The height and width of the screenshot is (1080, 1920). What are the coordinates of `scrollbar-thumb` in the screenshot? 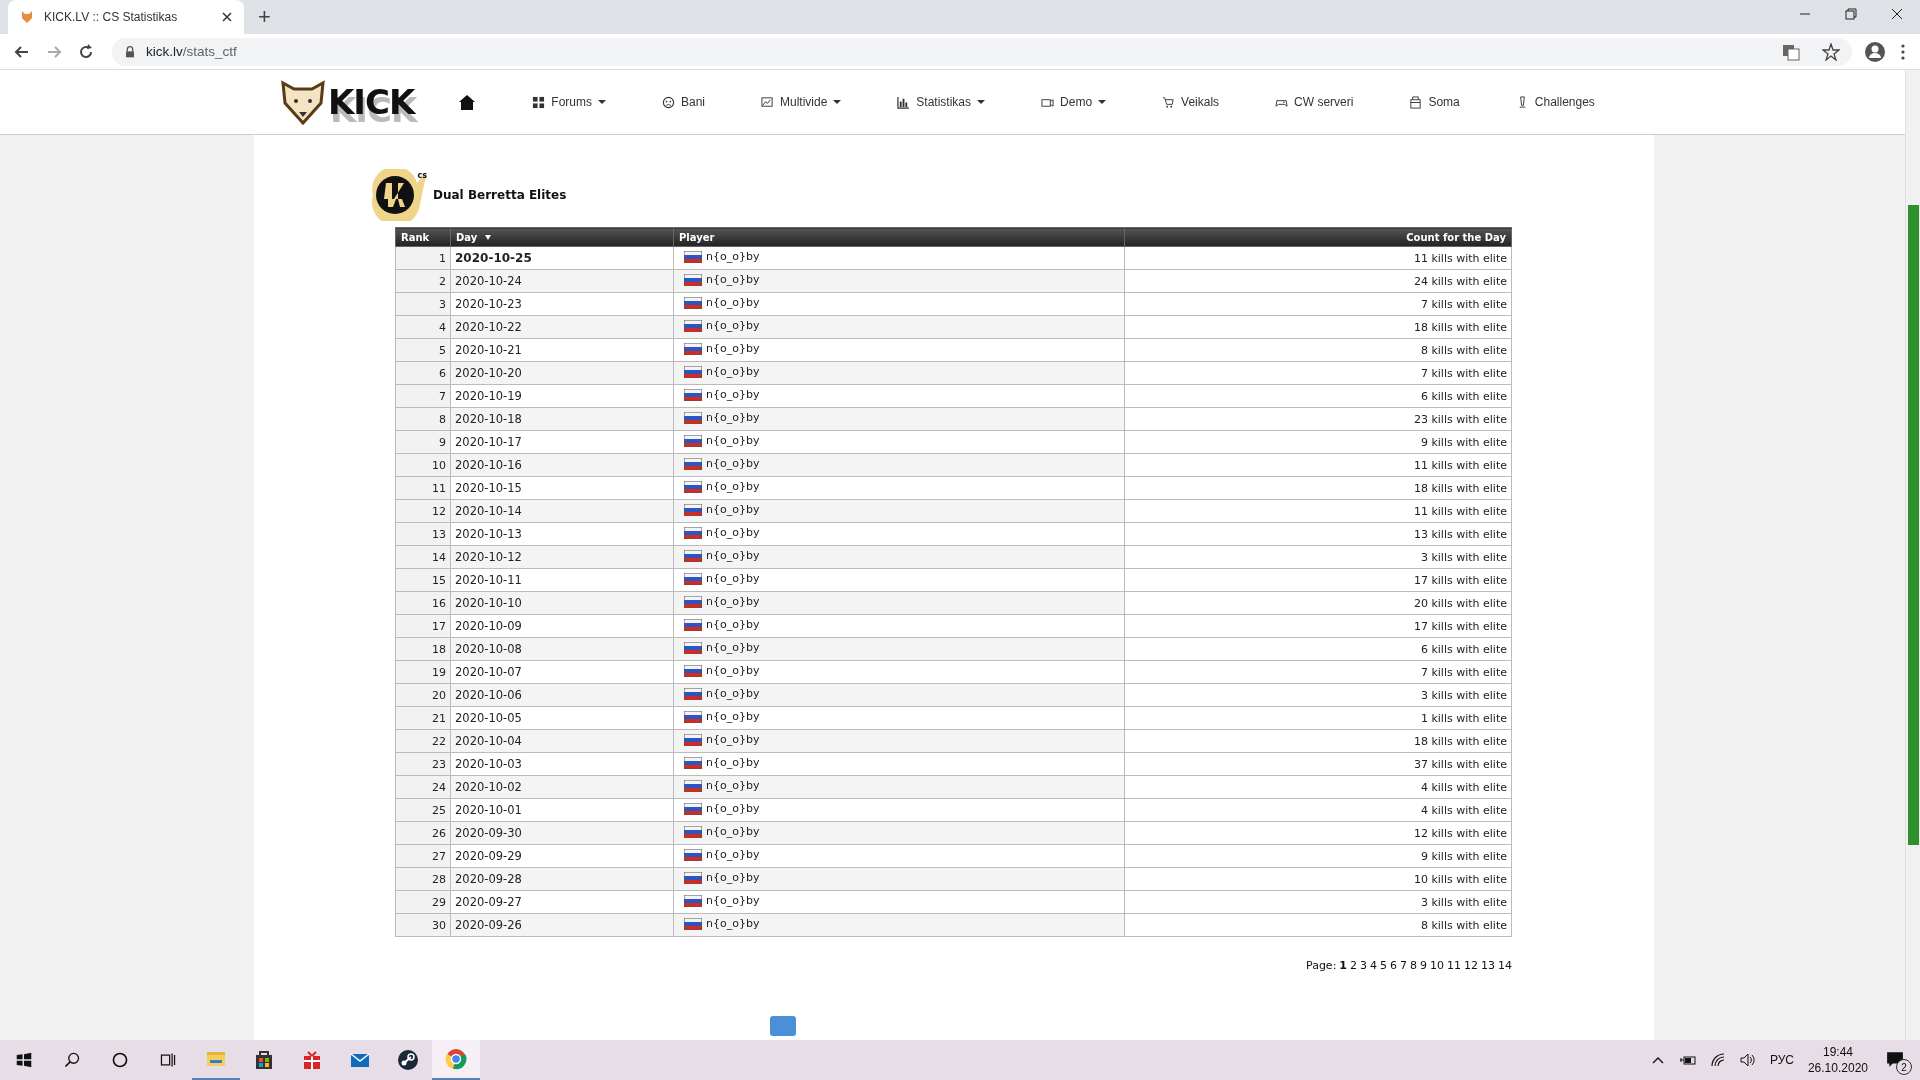 It's located at (1913, 525).